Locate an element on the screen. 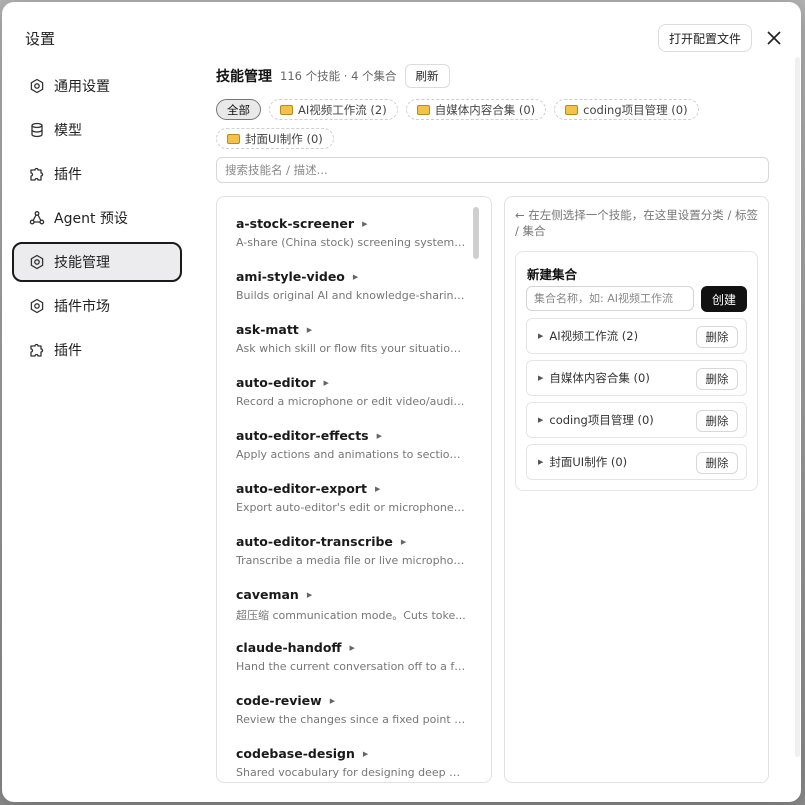  tag-cover-ui: 封面UI制作 (0) is located at coordinates (275, 138).